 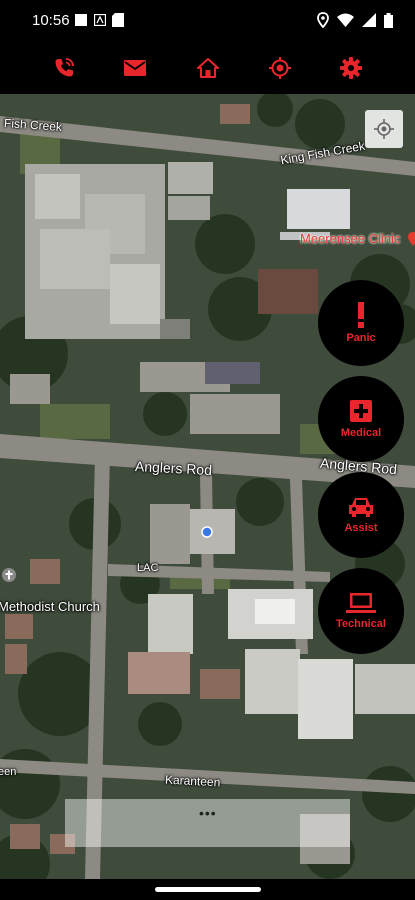 I want to click on mail-button, so click(x=135, y=68).